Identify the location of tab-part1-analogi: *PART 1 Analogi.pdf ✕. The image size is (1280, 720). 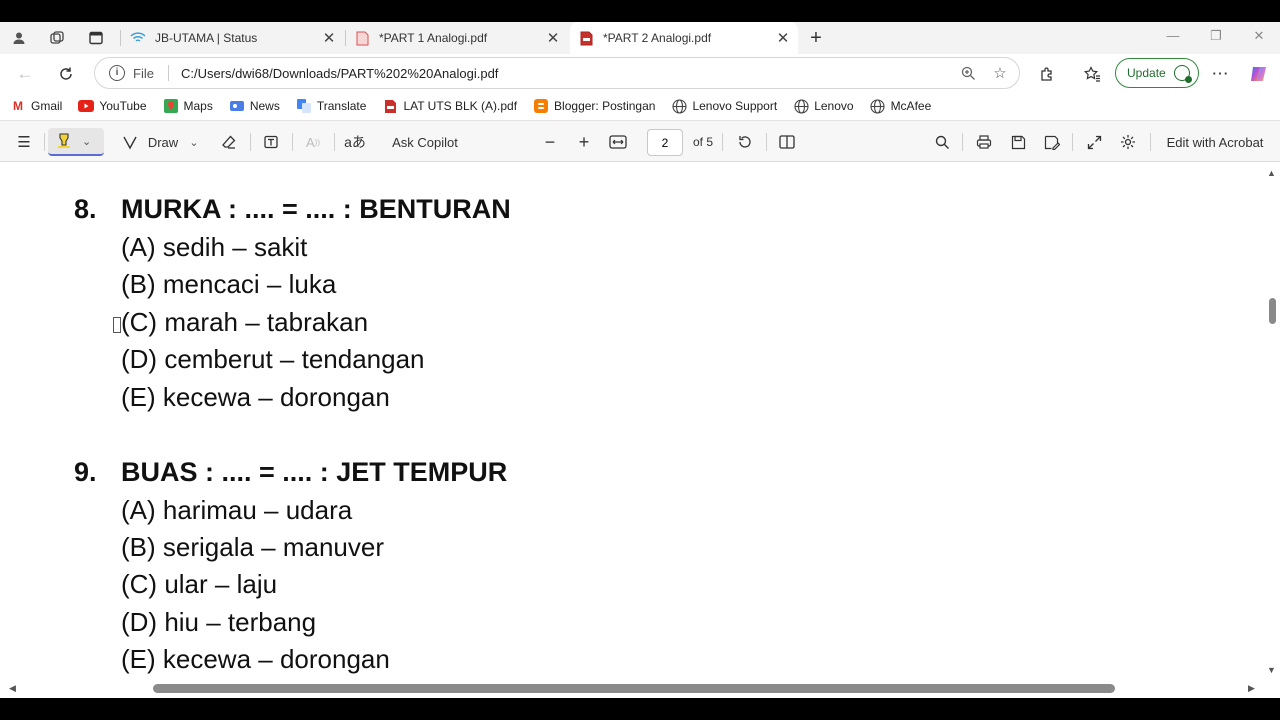
(457, 38).